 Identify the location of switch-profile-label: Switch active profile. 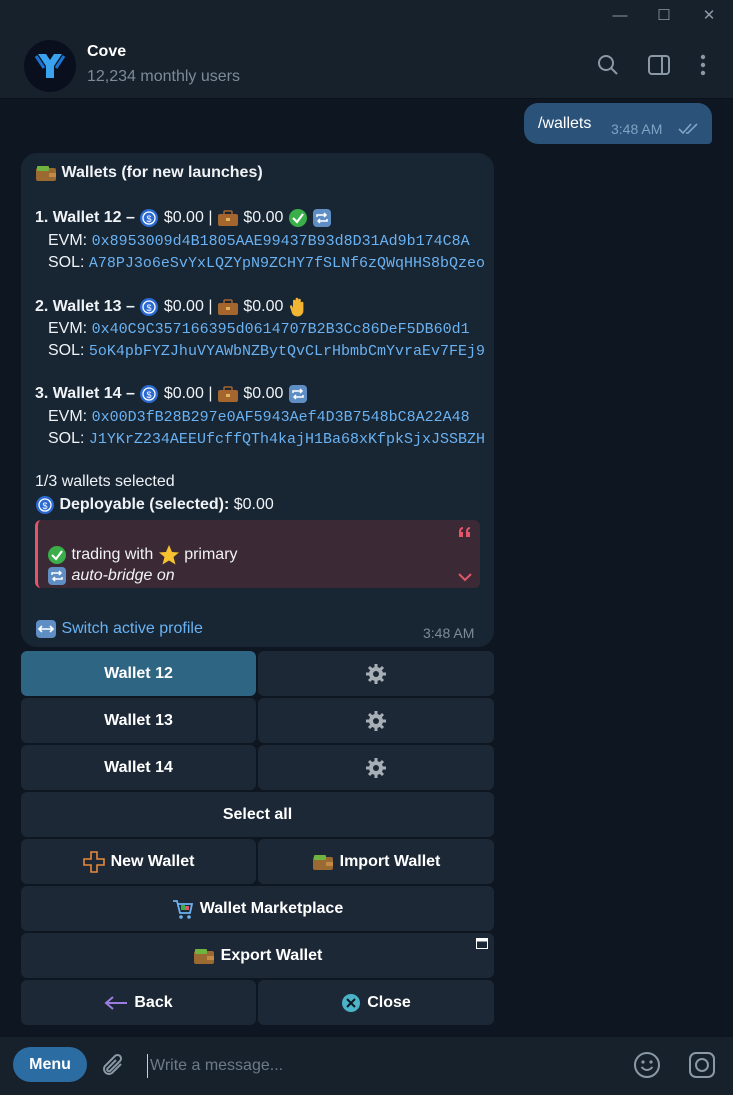
(132, 629).